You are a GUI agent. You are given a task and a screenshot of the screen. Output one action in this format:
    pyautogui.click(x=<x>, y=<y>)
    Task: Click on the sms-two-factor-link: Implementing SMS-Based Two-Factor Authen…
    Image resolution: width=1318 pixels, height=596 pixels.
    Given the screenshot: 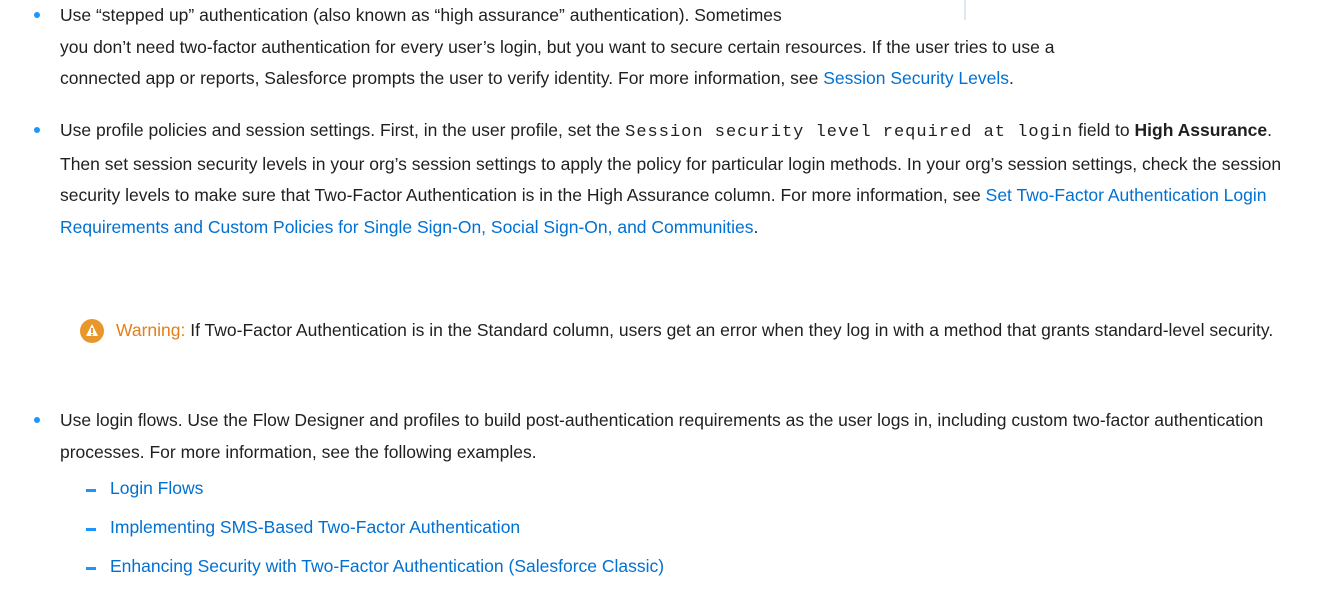 What is the action you would take?
    pyautogui.click(x=315, y=527)
    